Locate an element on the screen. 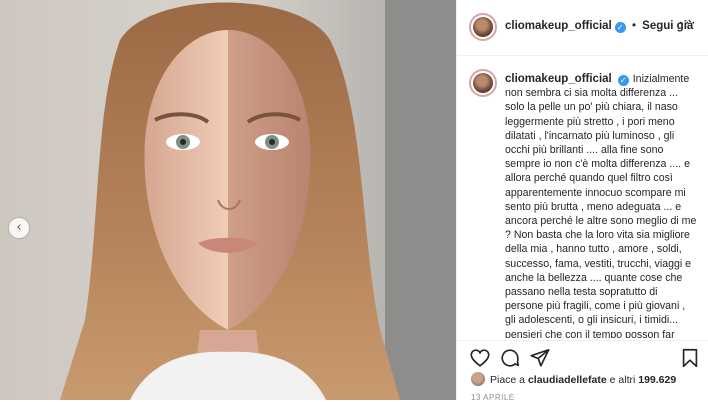 This screenshot has height=402, width=708. chevron-left-icon: ‹ is located at coordinates (19, 227).